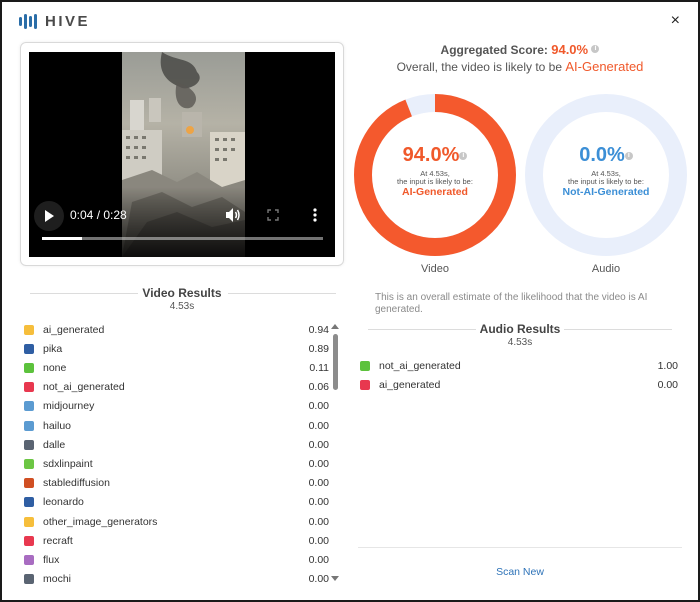 This screenshot has height=602, width=700. What do you see at coordinates (84, 293) in the screenshot?
I see `divider-left` at bounding box center [84, 293].